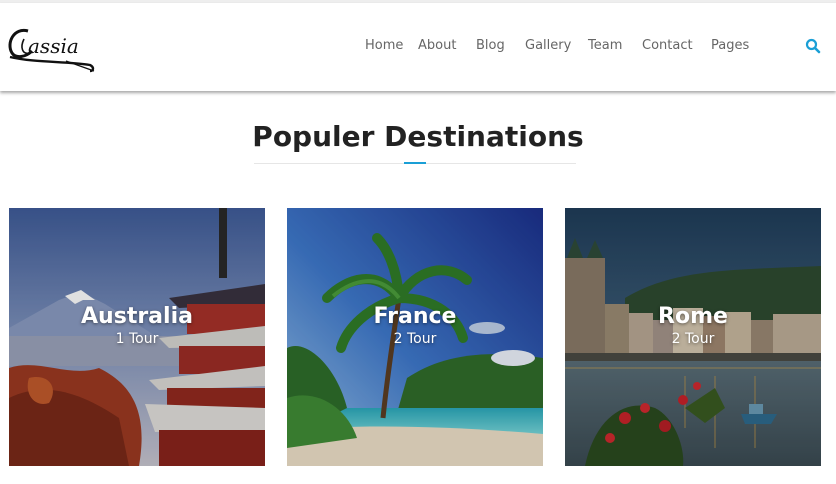 This screenshot has width=836, height=484. I want to click on section-title: Populer Destinations, so click(418, 136).